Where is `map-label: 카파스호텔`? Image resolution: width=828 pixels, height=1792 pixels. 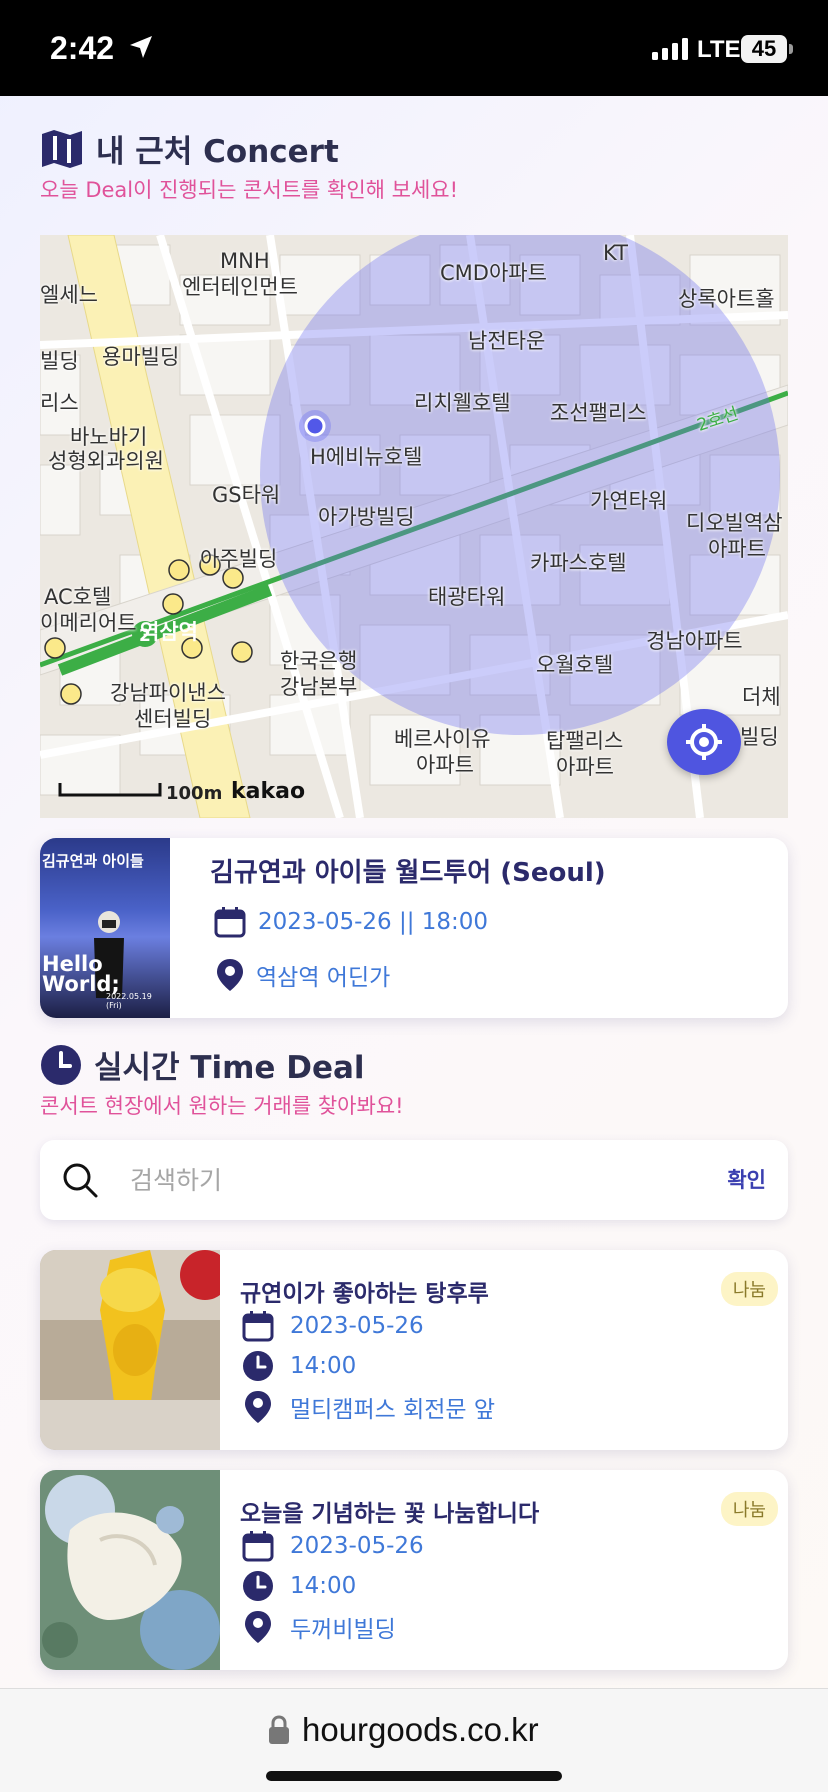
map-label: 카파스호텔 is located at coordinates (578, 563).